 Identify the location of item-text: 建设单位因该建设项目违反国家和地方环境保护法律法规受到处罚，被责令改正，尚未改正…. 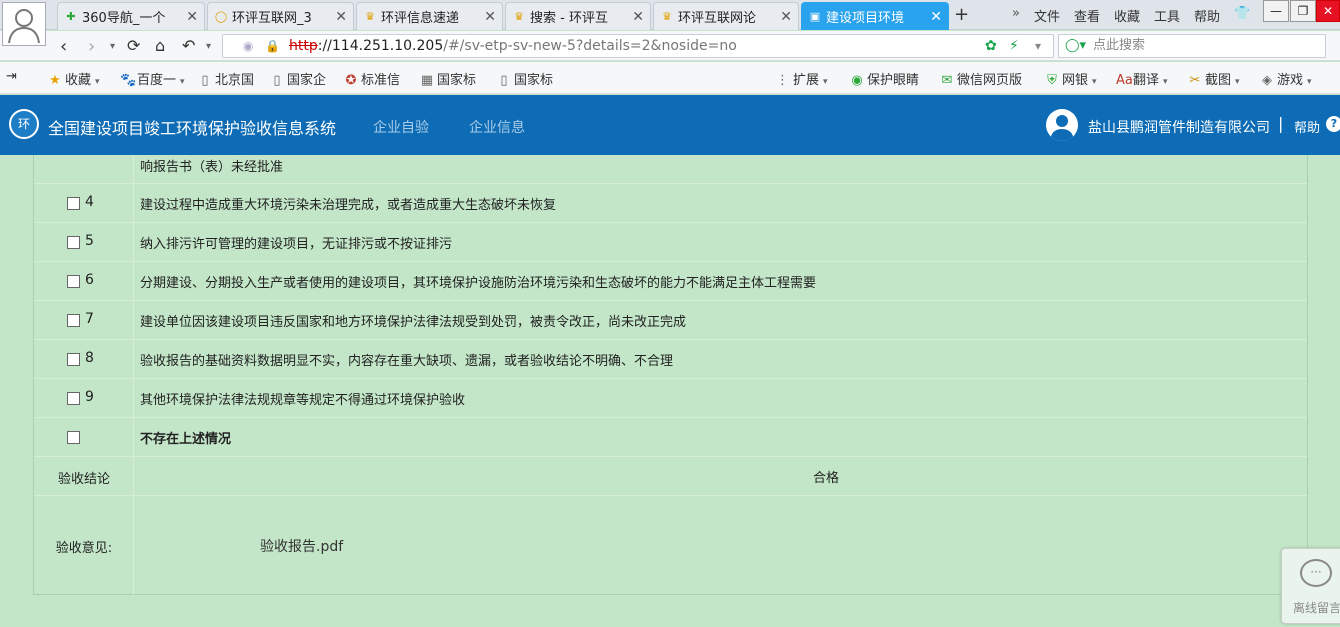
(413, 322).